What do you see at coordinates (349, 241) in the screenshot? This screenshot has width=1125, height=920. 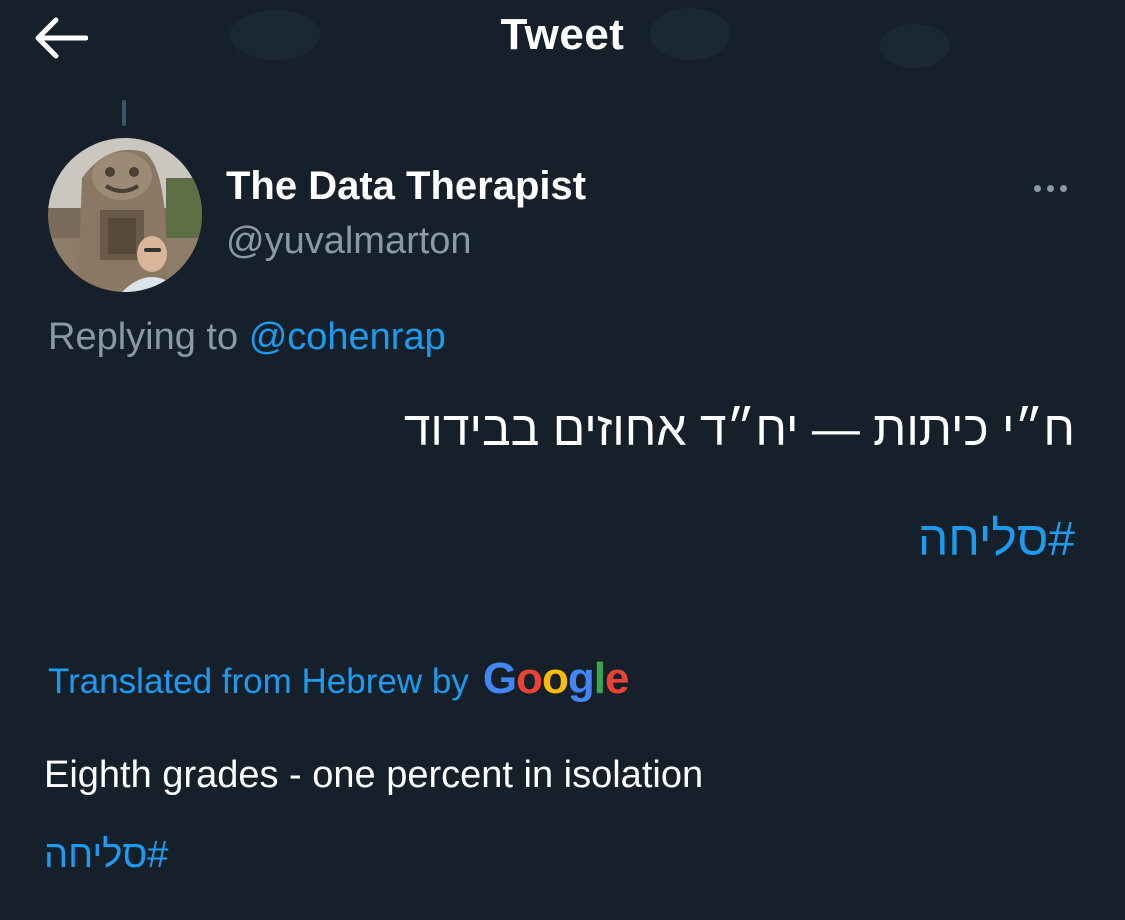 I see `author-handle: @yuvalmarton` at bounding box center [349, 241].